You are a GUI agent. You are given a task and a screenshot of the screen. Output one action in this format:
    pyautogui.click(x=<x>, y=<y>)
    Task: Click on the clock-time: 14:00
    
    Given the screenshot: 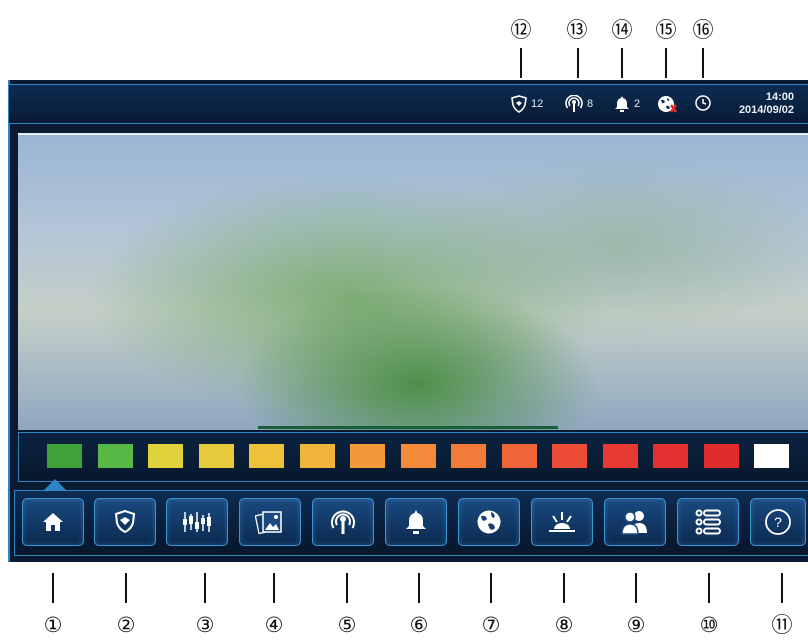 What is the action you would take?
    pyautogui.click(x=779, y=97)
    